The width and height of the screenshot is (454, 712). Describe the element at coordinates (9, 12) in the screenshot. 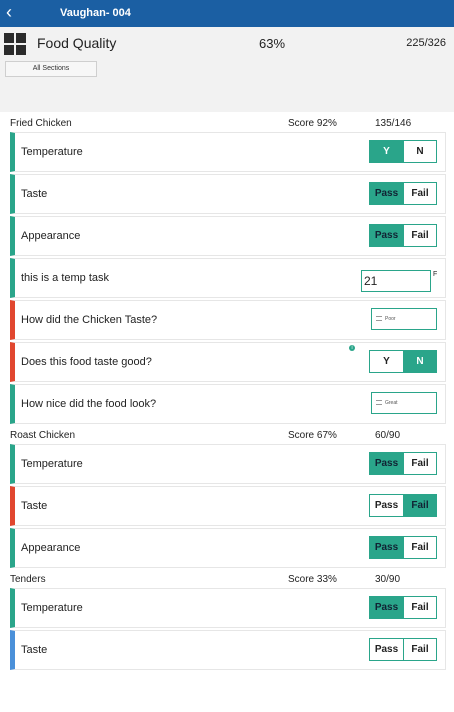

I see `chevron-left-icon: ‹` at that location.